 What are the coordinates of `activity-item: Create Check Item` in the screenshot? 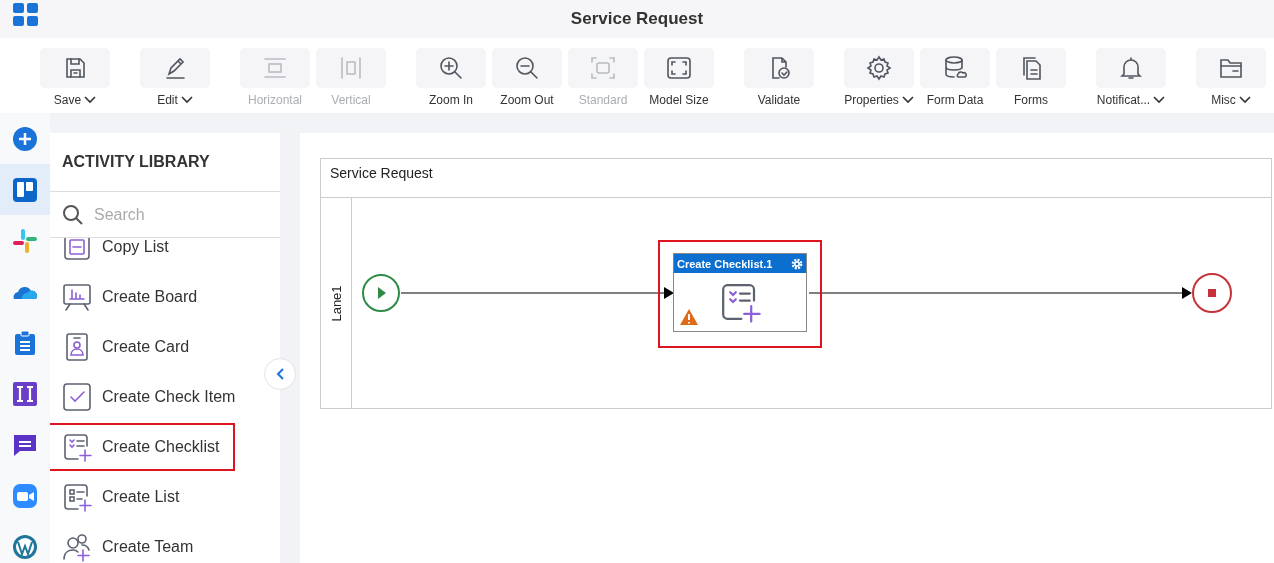 It's located at (143, 397).